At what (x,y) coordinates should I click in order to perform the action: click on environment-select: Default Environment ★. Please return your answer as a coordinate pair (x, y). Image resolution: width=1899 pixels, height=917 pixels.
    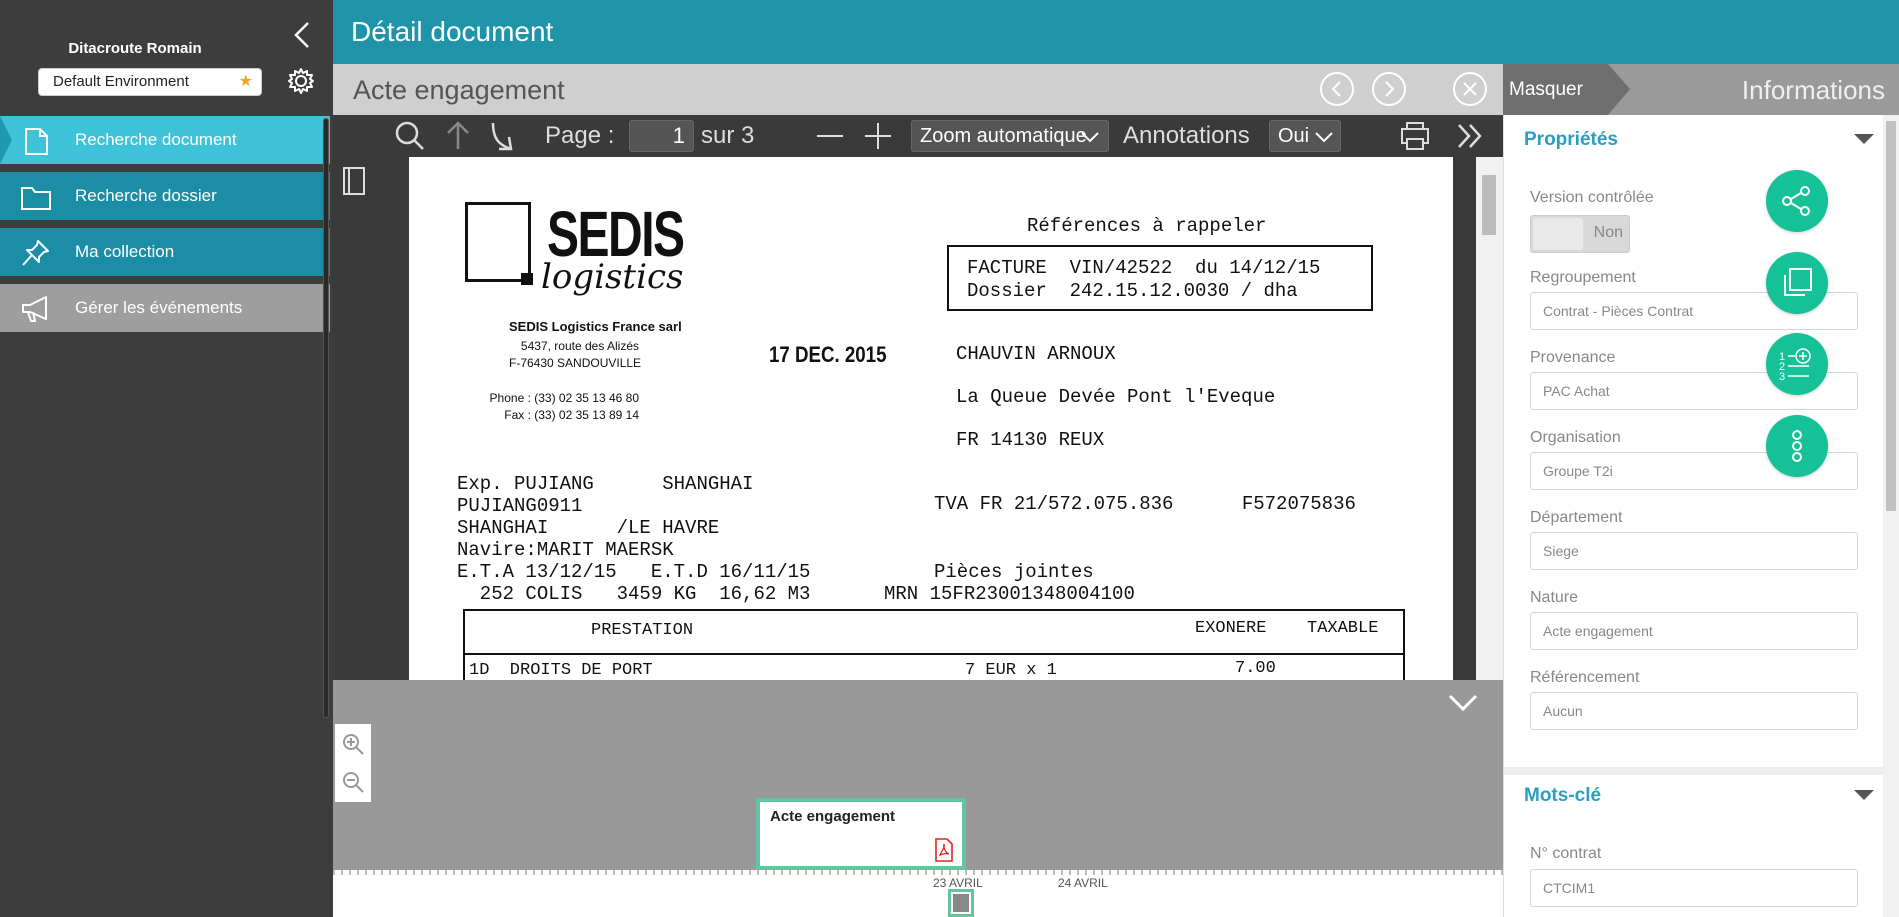
    Looking at the image, I should click on (150, 82).